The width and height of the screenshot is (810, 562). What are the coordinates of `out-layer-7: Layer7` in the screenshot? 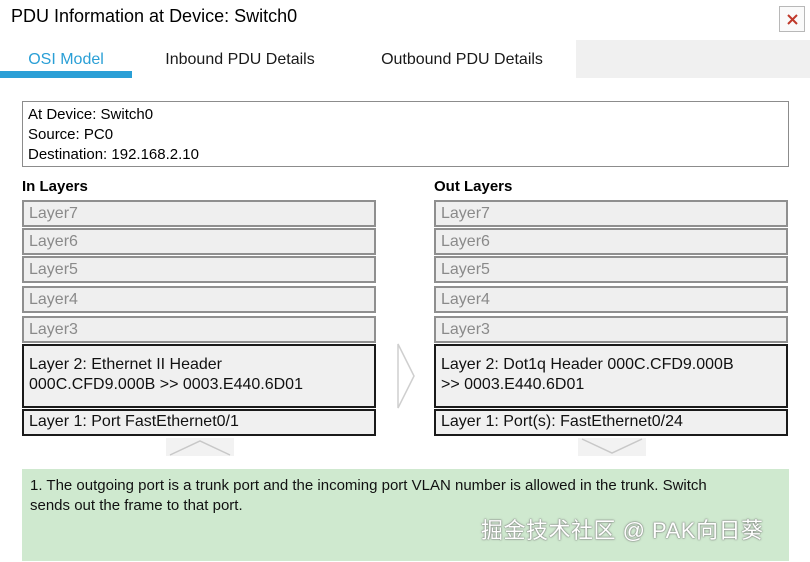 It's located at (611, 213).